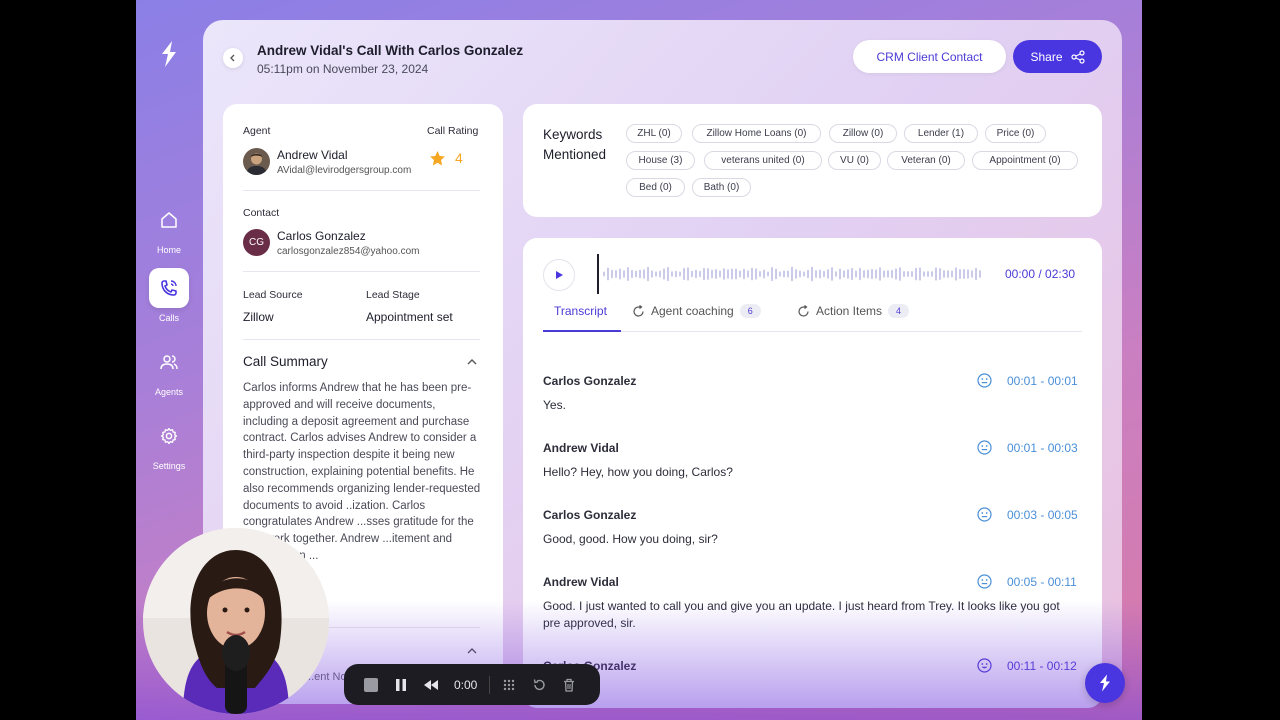 The image size is (1280, 720). Describe the element at coordinates (756, 133) in the screenshot. I see `keyword-chip: Zillow Home Loans (0)` at that location.